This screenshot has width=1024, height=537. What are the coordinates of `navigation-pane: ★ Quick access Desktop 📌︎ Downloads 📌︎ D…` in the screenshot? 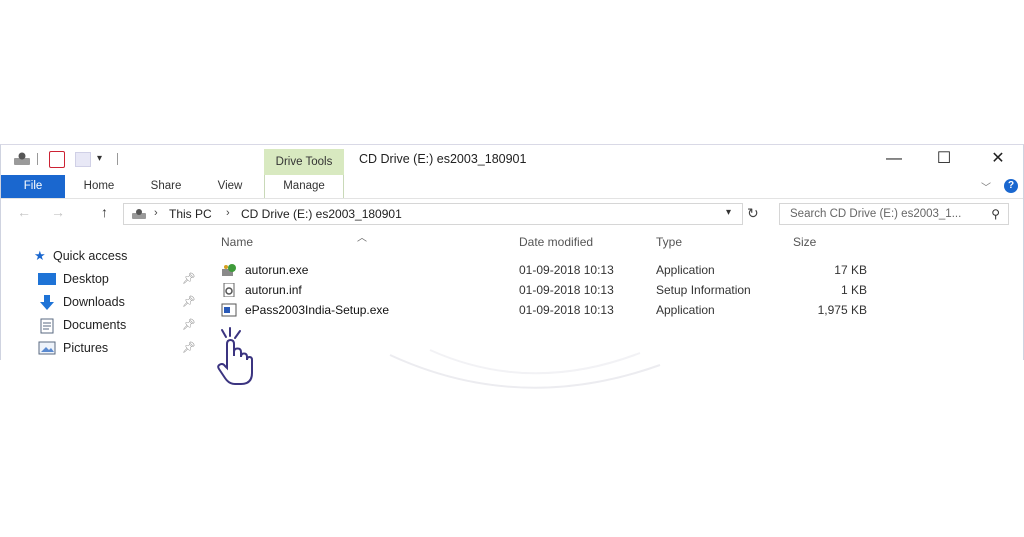 It's located at (106, 302).